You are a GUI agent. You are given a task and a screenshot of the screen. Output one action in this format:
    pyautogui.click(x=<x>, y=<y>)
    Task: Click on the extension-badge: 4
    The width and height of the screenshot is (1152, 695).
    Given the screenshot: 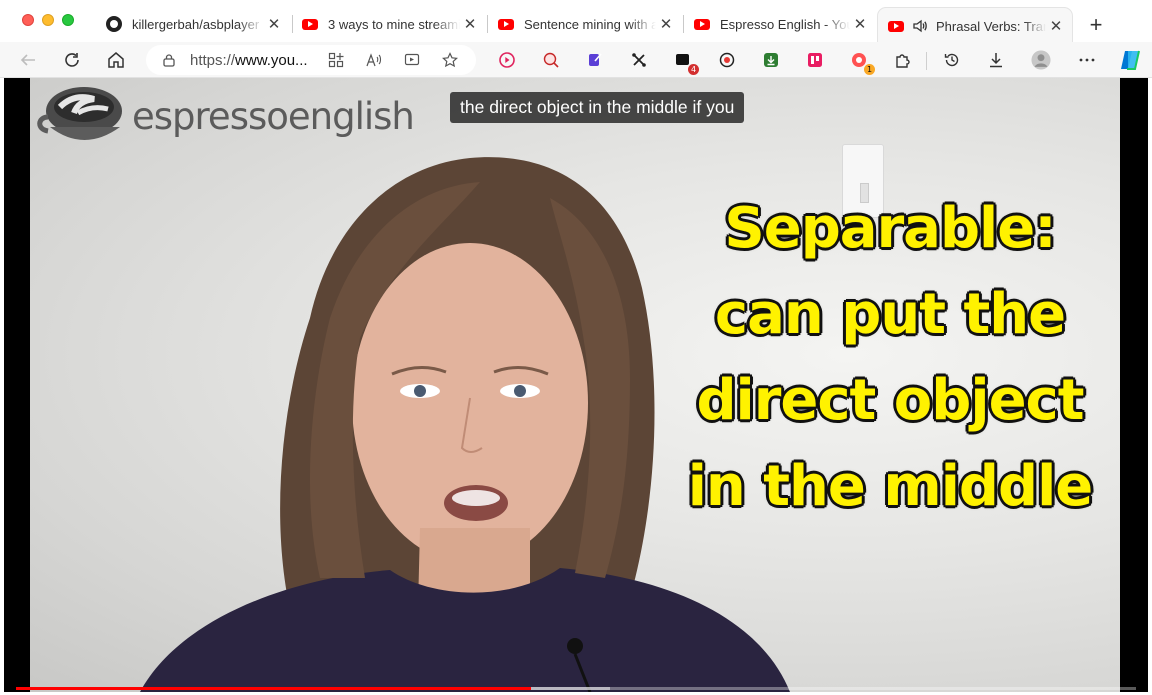 What is the action you would take?
    pyautogui.click(x=693, y=69)
    